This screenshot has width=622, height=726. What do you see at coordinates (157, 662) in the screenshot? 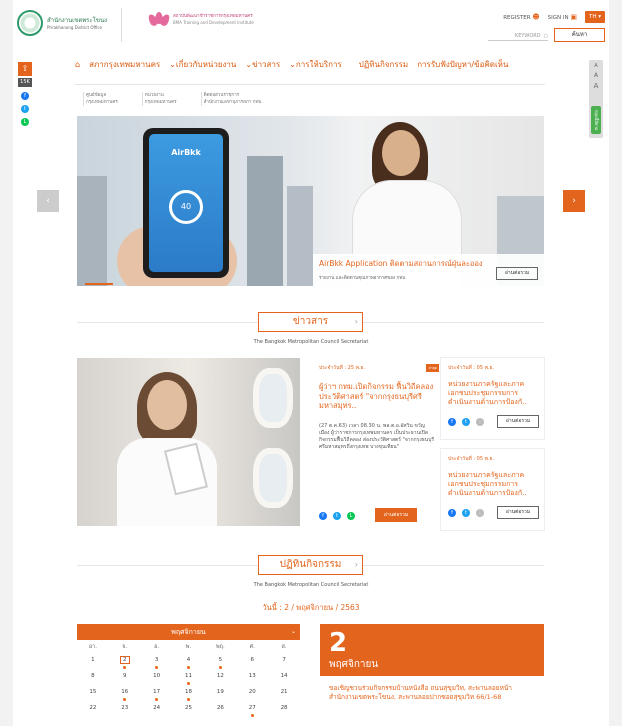
I see `calendar-day: 3` at bounding box center [157, 662].